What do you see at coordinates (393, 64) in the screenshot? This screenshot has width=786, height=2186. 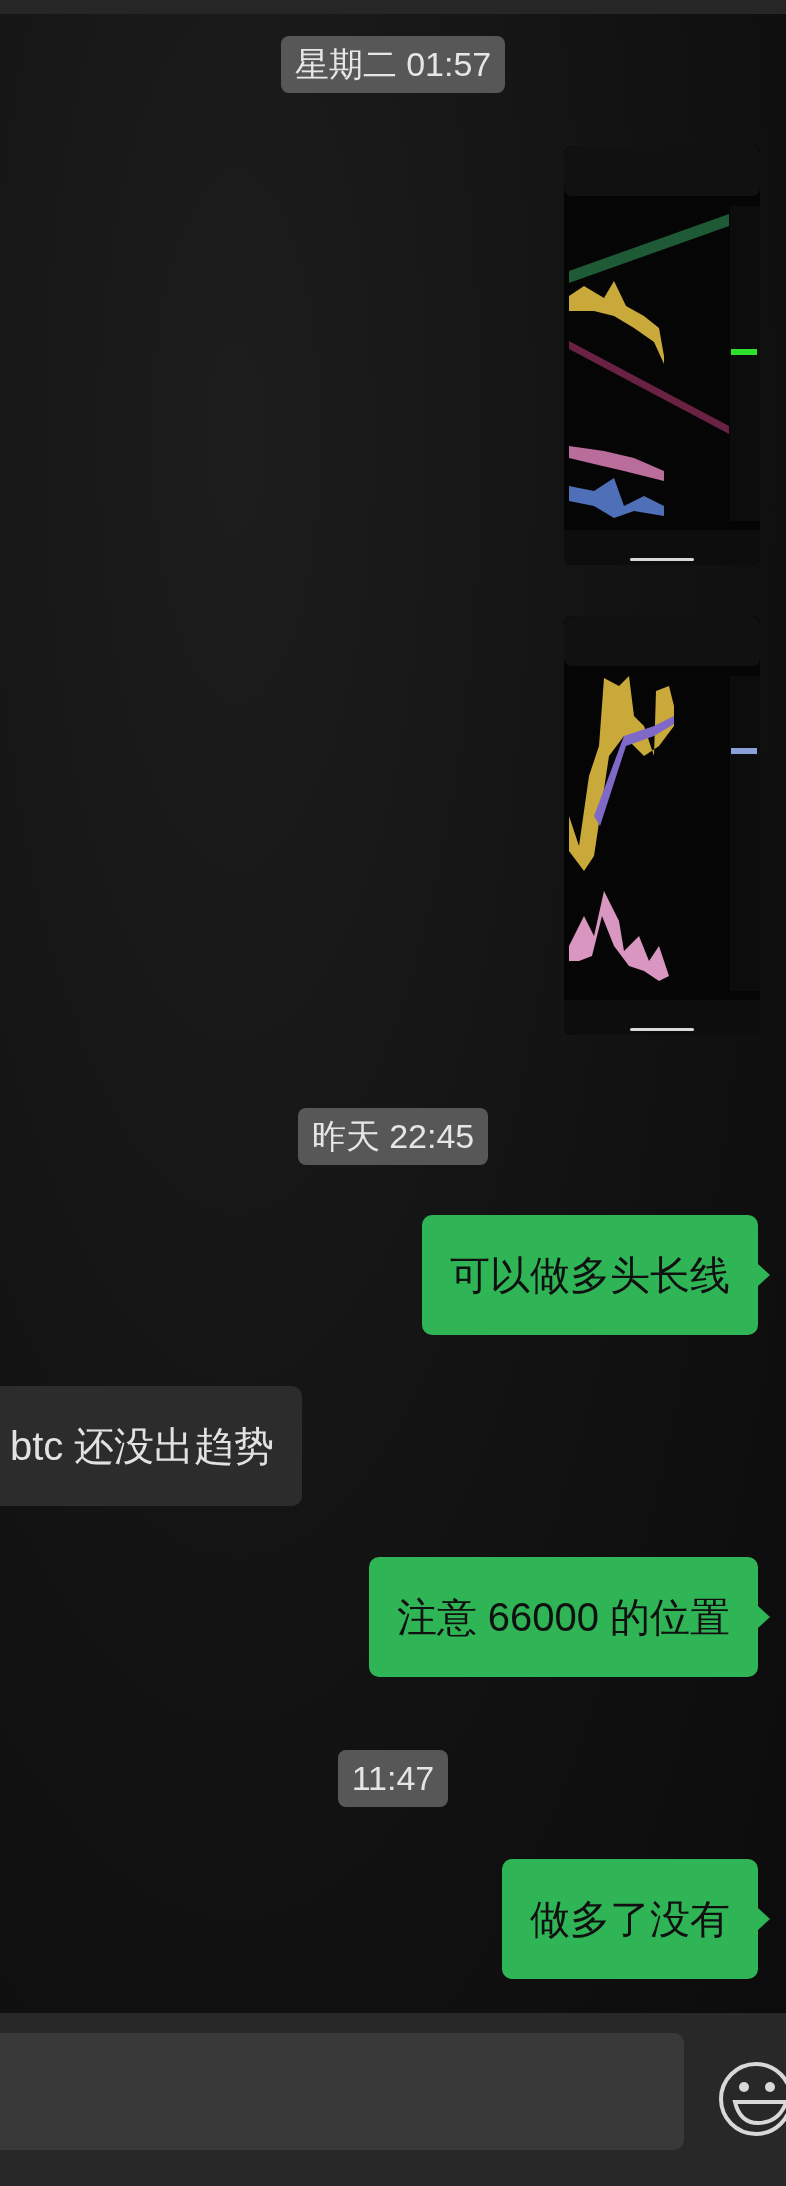 I see `timestamp: 星期二 01:57` at bounding box center [393, 64].